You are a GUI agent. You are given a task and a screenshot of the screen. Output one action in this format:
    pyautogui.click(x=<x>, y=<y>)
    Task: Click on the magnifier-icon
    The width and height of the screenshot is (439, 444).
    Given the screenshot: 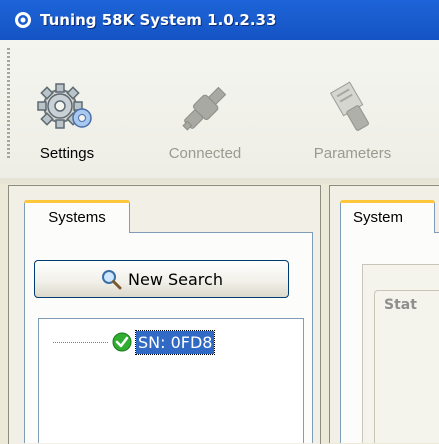 What is the action you would take?
    pyautogui.click(x=112, y=280)
    